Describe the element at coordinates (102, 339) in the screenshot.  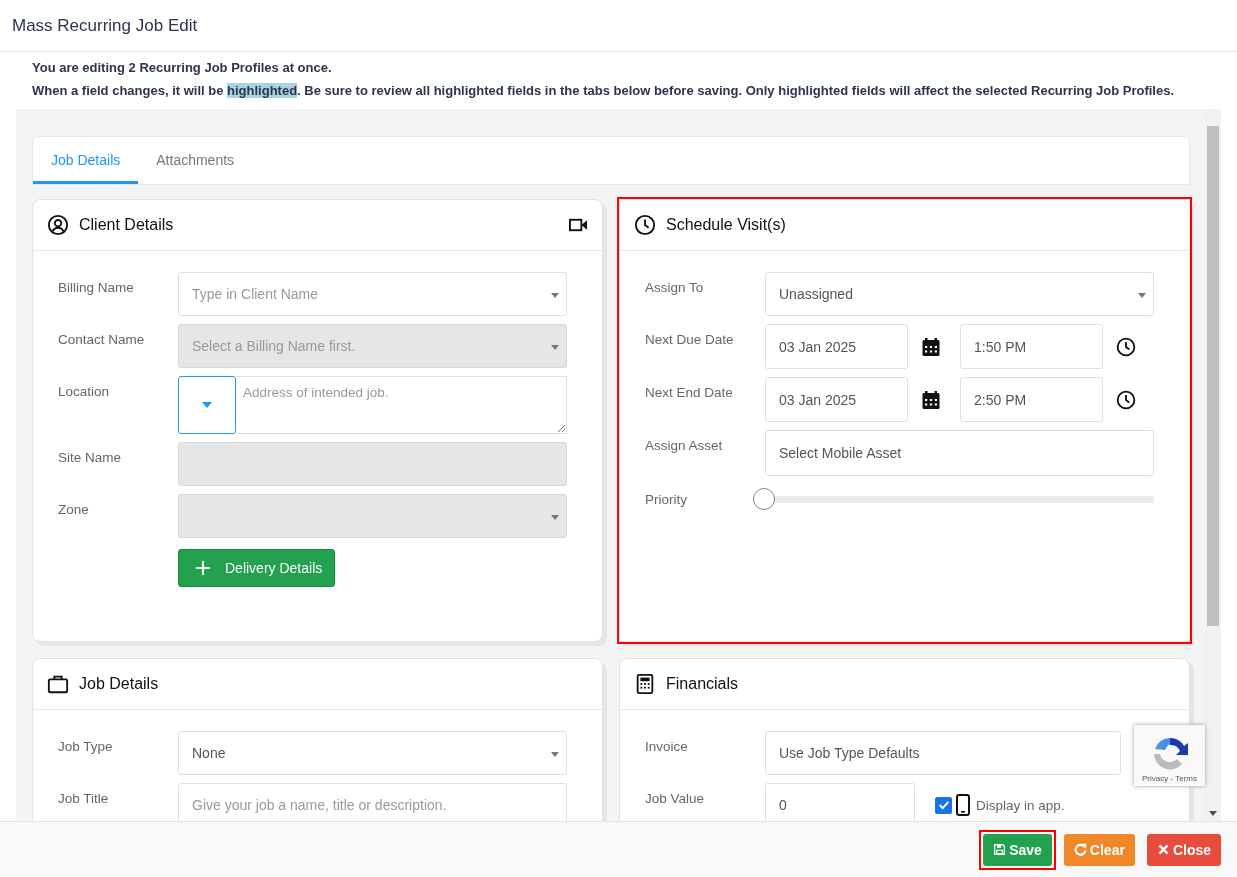
I see `field-label: Contact Name` at that location.